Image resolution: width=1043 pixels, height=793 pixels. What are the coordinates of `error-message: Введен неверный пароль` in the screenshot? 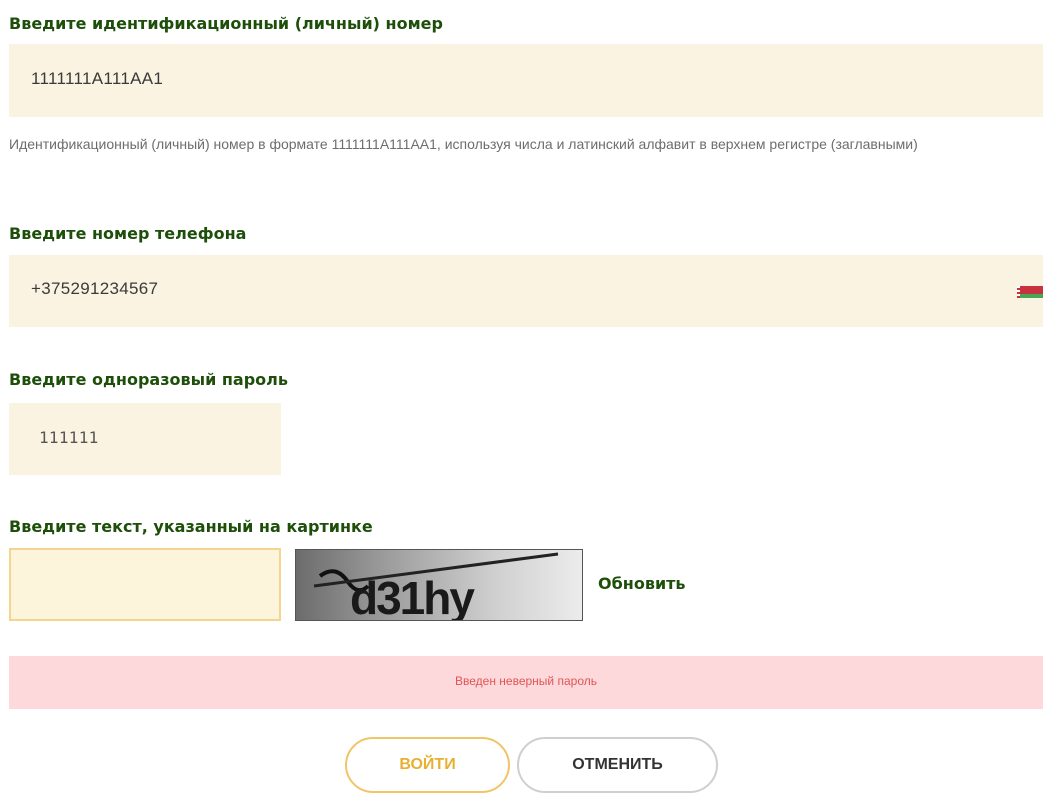 It's located at (526, 681).